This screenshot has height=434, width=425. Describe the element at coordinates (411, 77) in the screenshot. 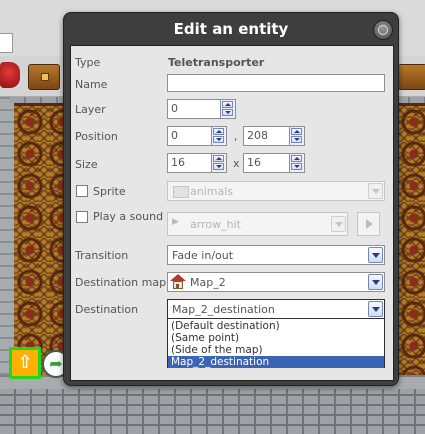

I see `chest-entity-icon-right` at that location.